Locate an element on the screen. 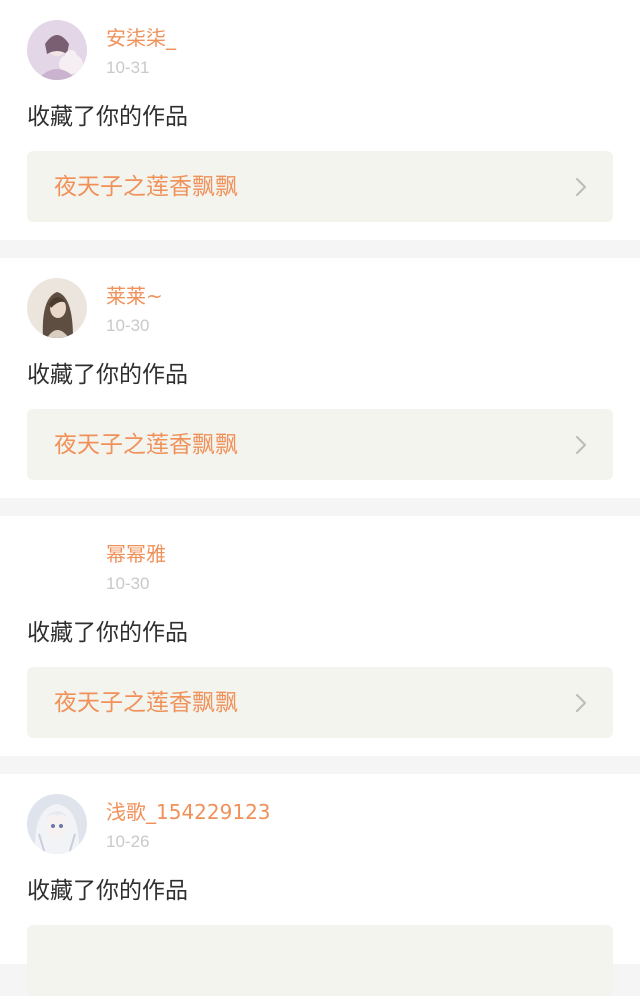  avatar-long-hair-portrait-icon is located at coordinates (57, 308).